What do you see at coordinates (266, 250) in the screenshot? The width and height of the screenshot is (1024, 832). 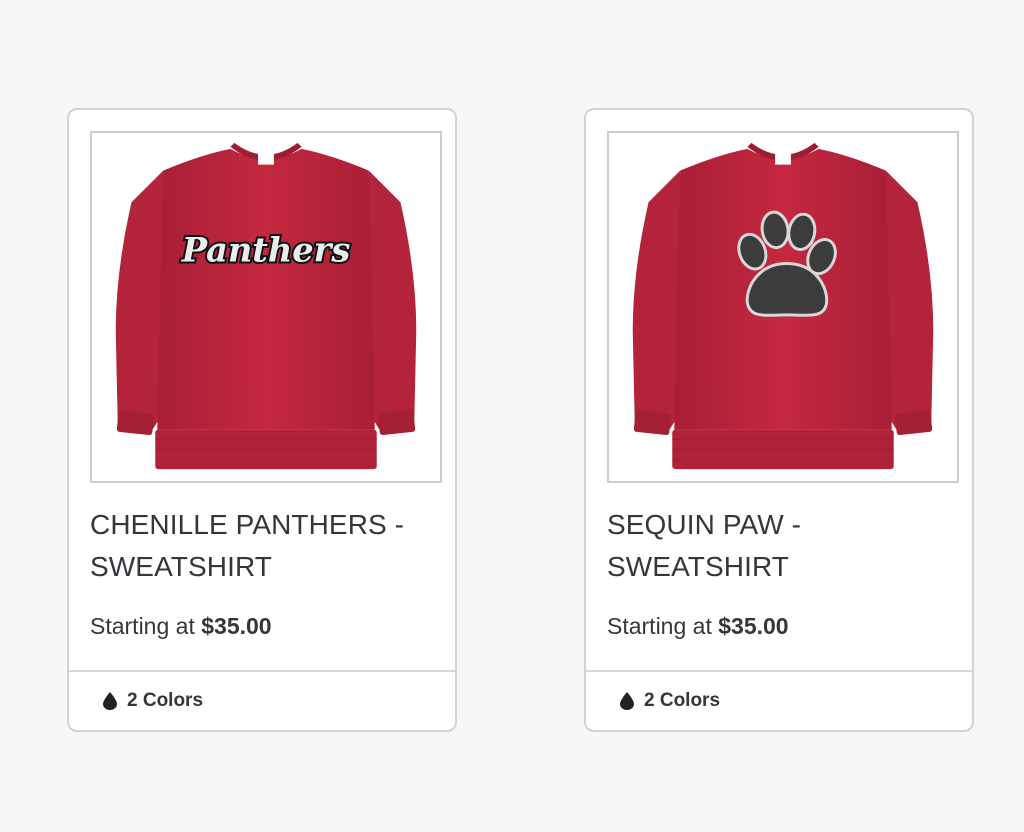 I see `panthers-lettering: Panthers` at bounding box center [266, 250].